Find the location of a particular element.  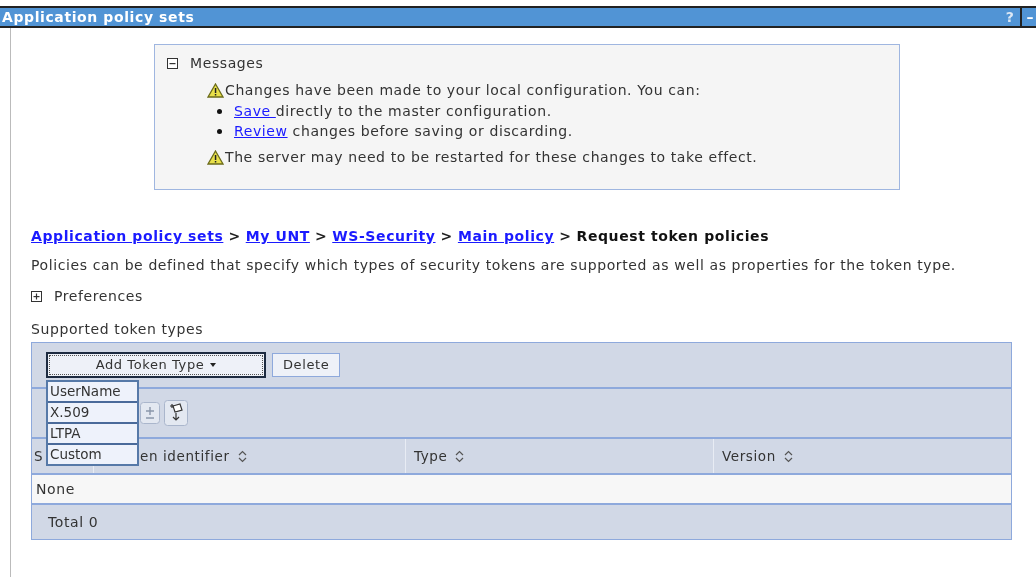

table-footer: Total 0 is located at coordinates (521, 522).